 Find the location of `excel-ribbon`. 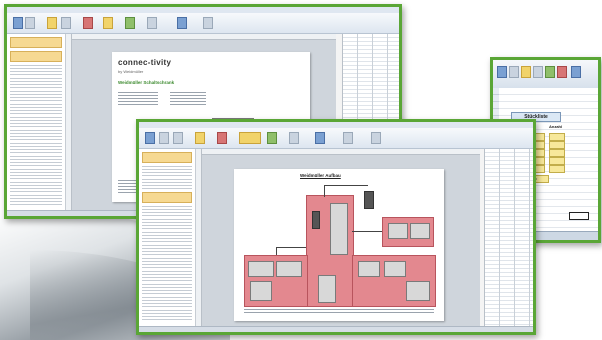

excel-ribbon is located at coordinates (545, 74).